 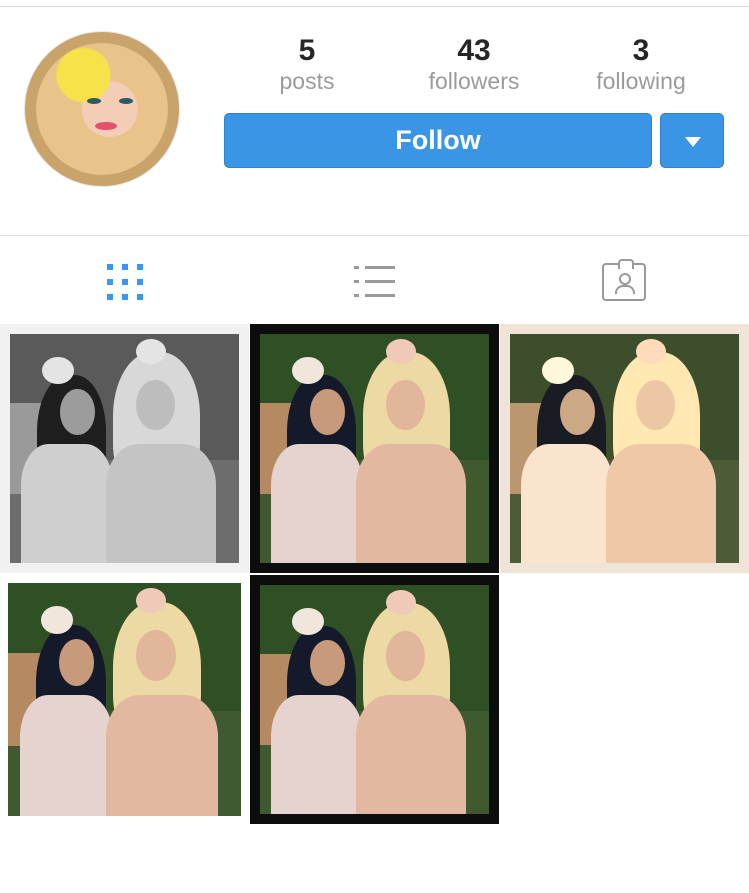 What do you see at coordinates (474, 50) in the screenshot?
I see `followers-count: 43` at bounding box center [474, 50].